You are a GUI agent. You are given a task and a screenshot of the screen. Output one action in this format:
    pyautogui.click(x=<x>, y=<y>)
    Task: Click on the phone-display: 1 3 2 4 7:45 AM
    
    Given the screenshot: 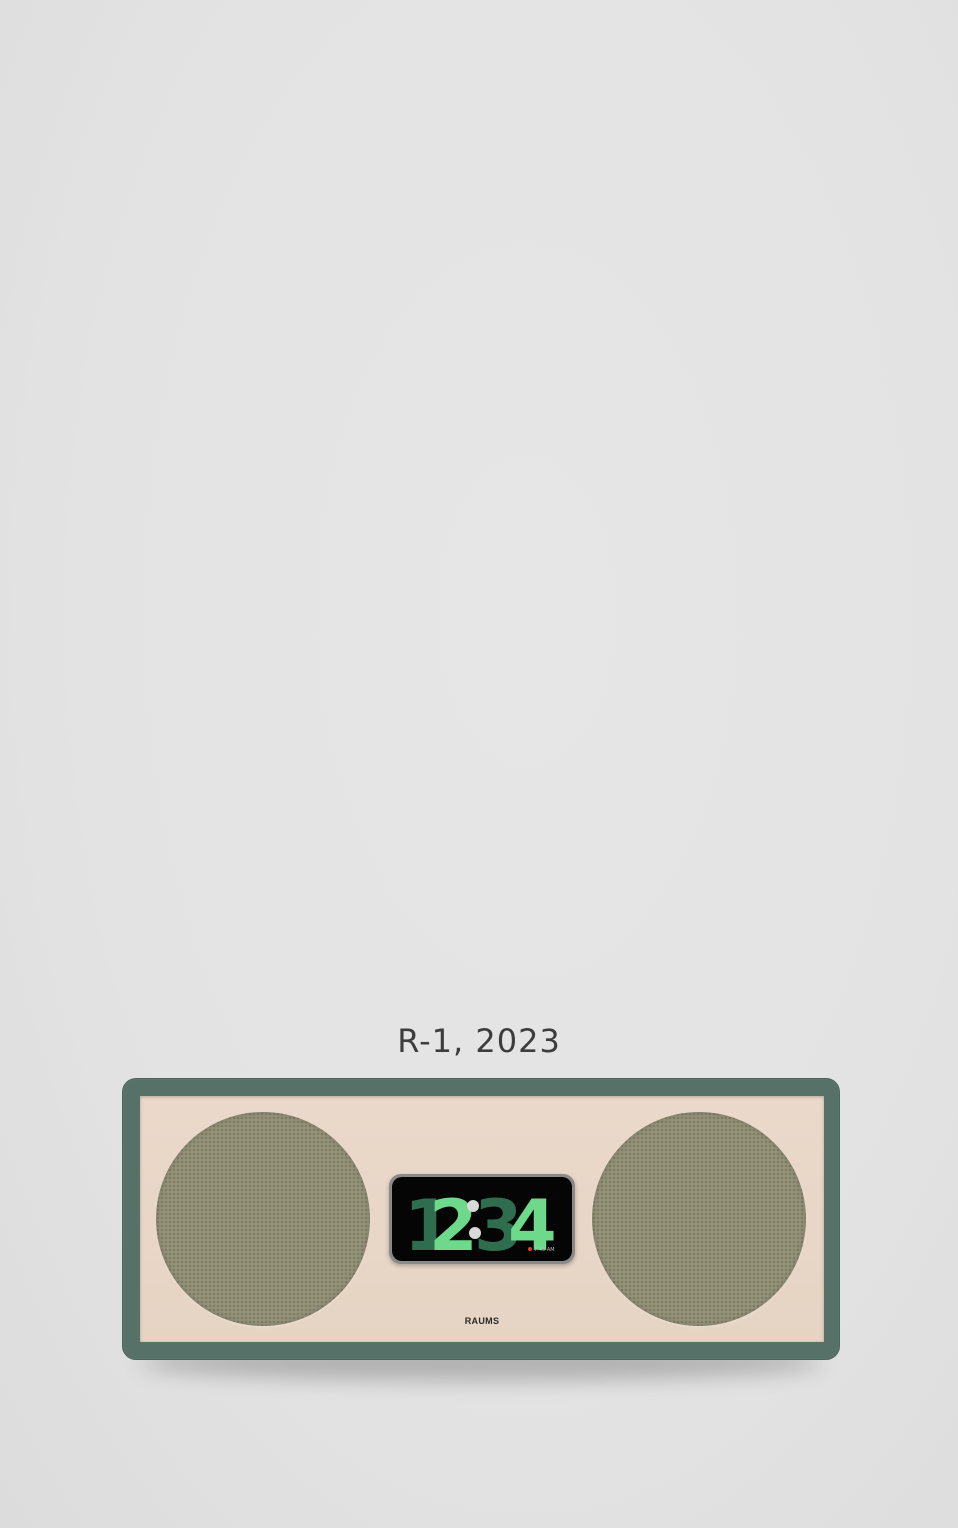 What is the action you would take?
    pyautogui.click(x=482, y=1219)
    